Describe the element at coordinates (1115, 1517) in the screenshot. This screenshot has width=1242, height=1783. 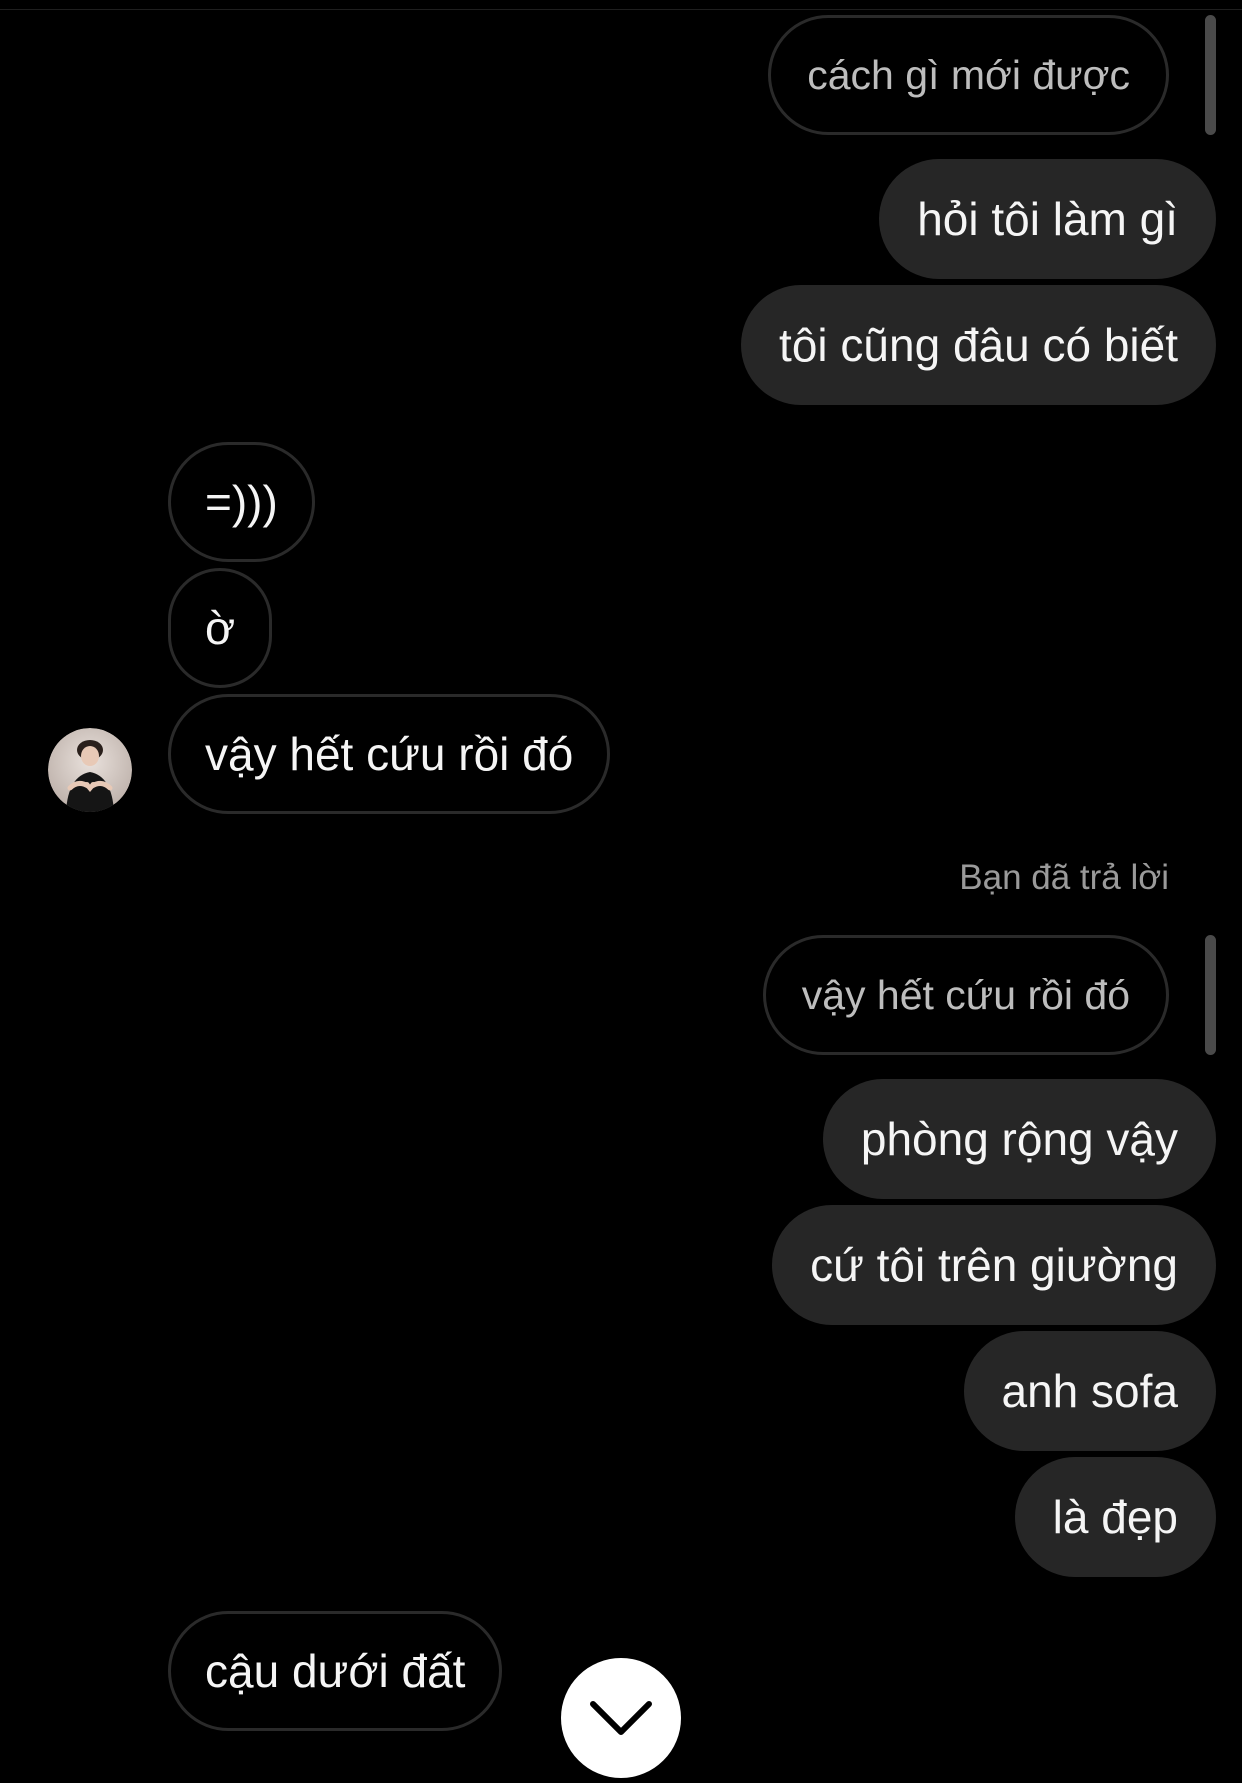
I see `outgoing-message: là đẹp` at that location.